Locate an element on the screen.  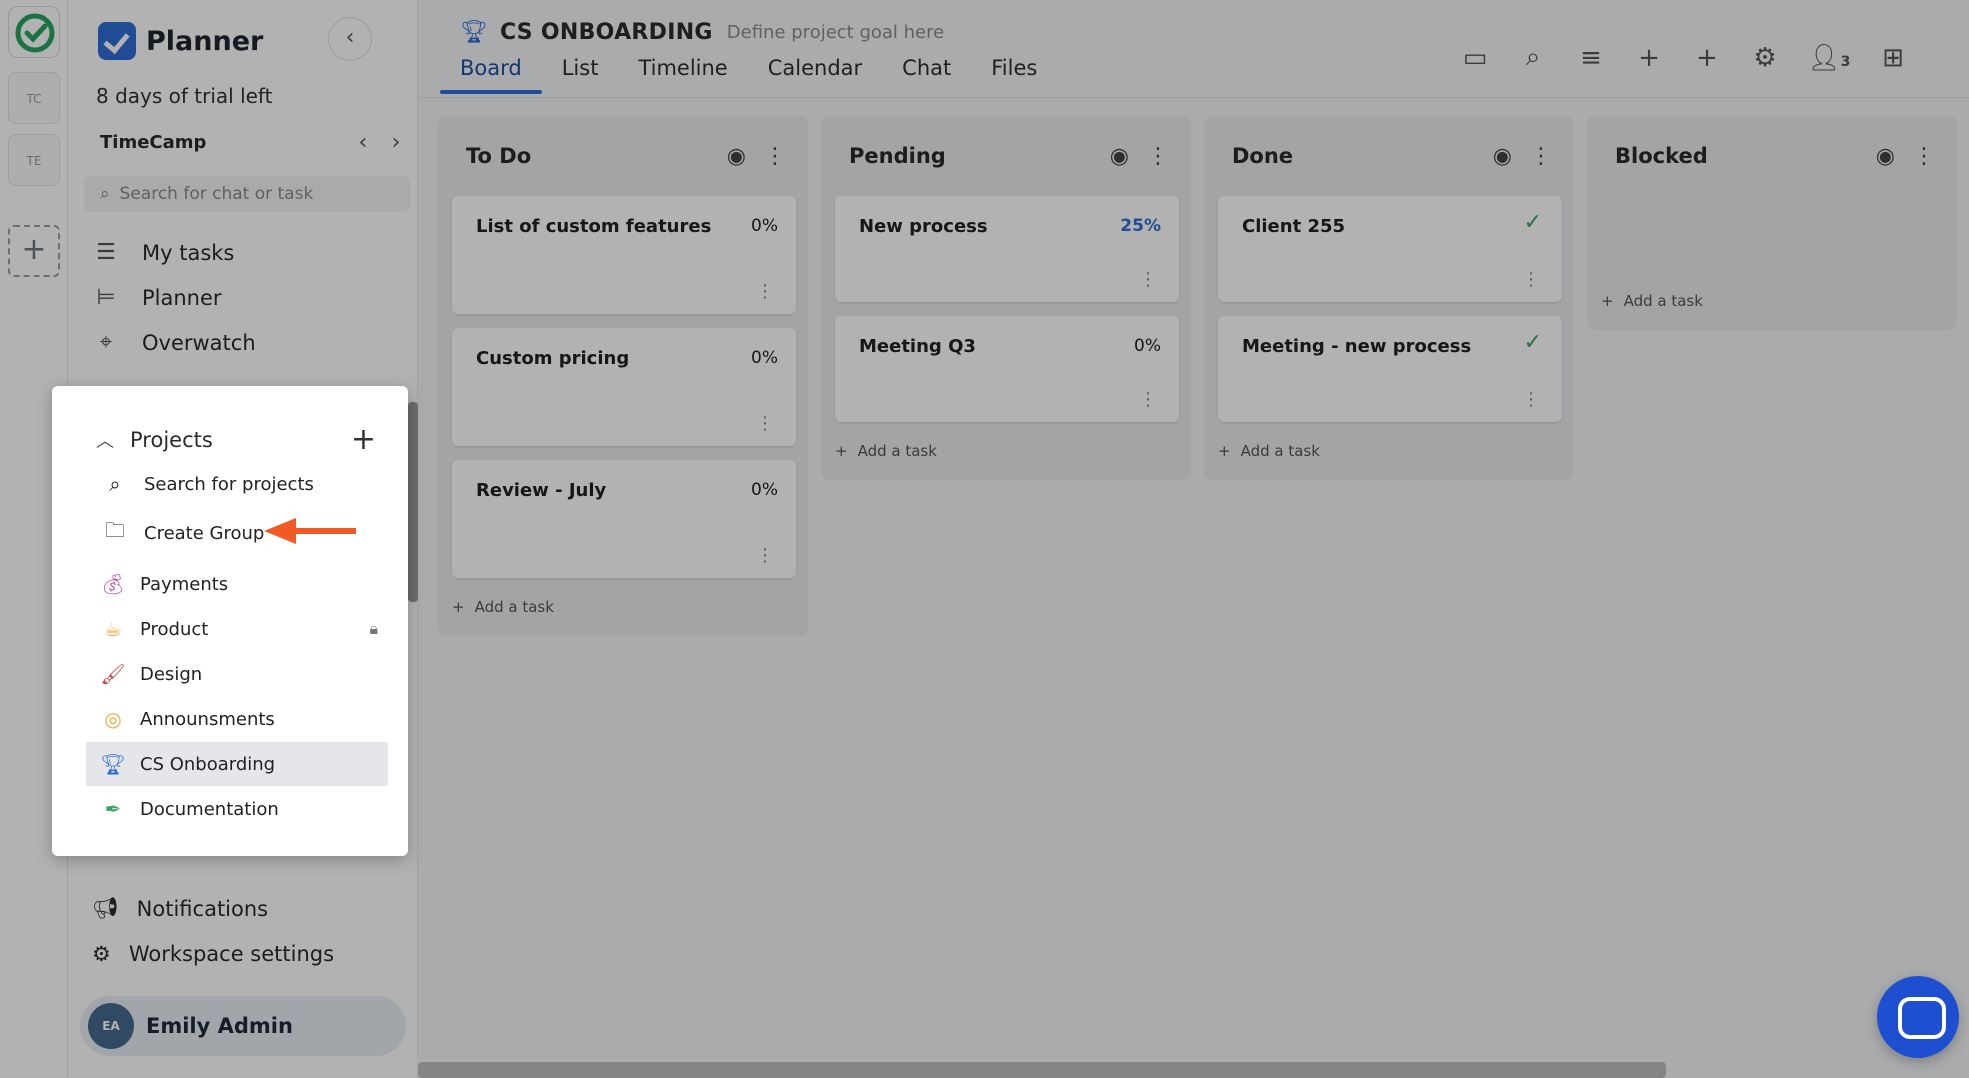
project-item-announsments: ◎ Announsments is located at coordinates (237, 719).